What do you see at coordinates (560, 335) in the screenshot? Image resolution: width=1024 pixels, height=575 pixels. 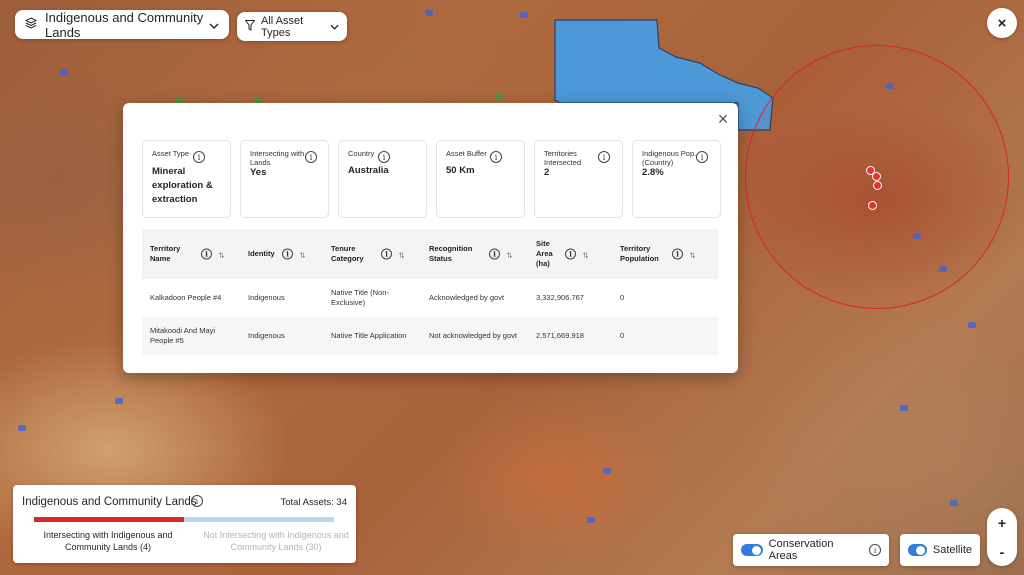 I see `cell-site-area: 2,571,669.918` at bounding box center [560, 335].